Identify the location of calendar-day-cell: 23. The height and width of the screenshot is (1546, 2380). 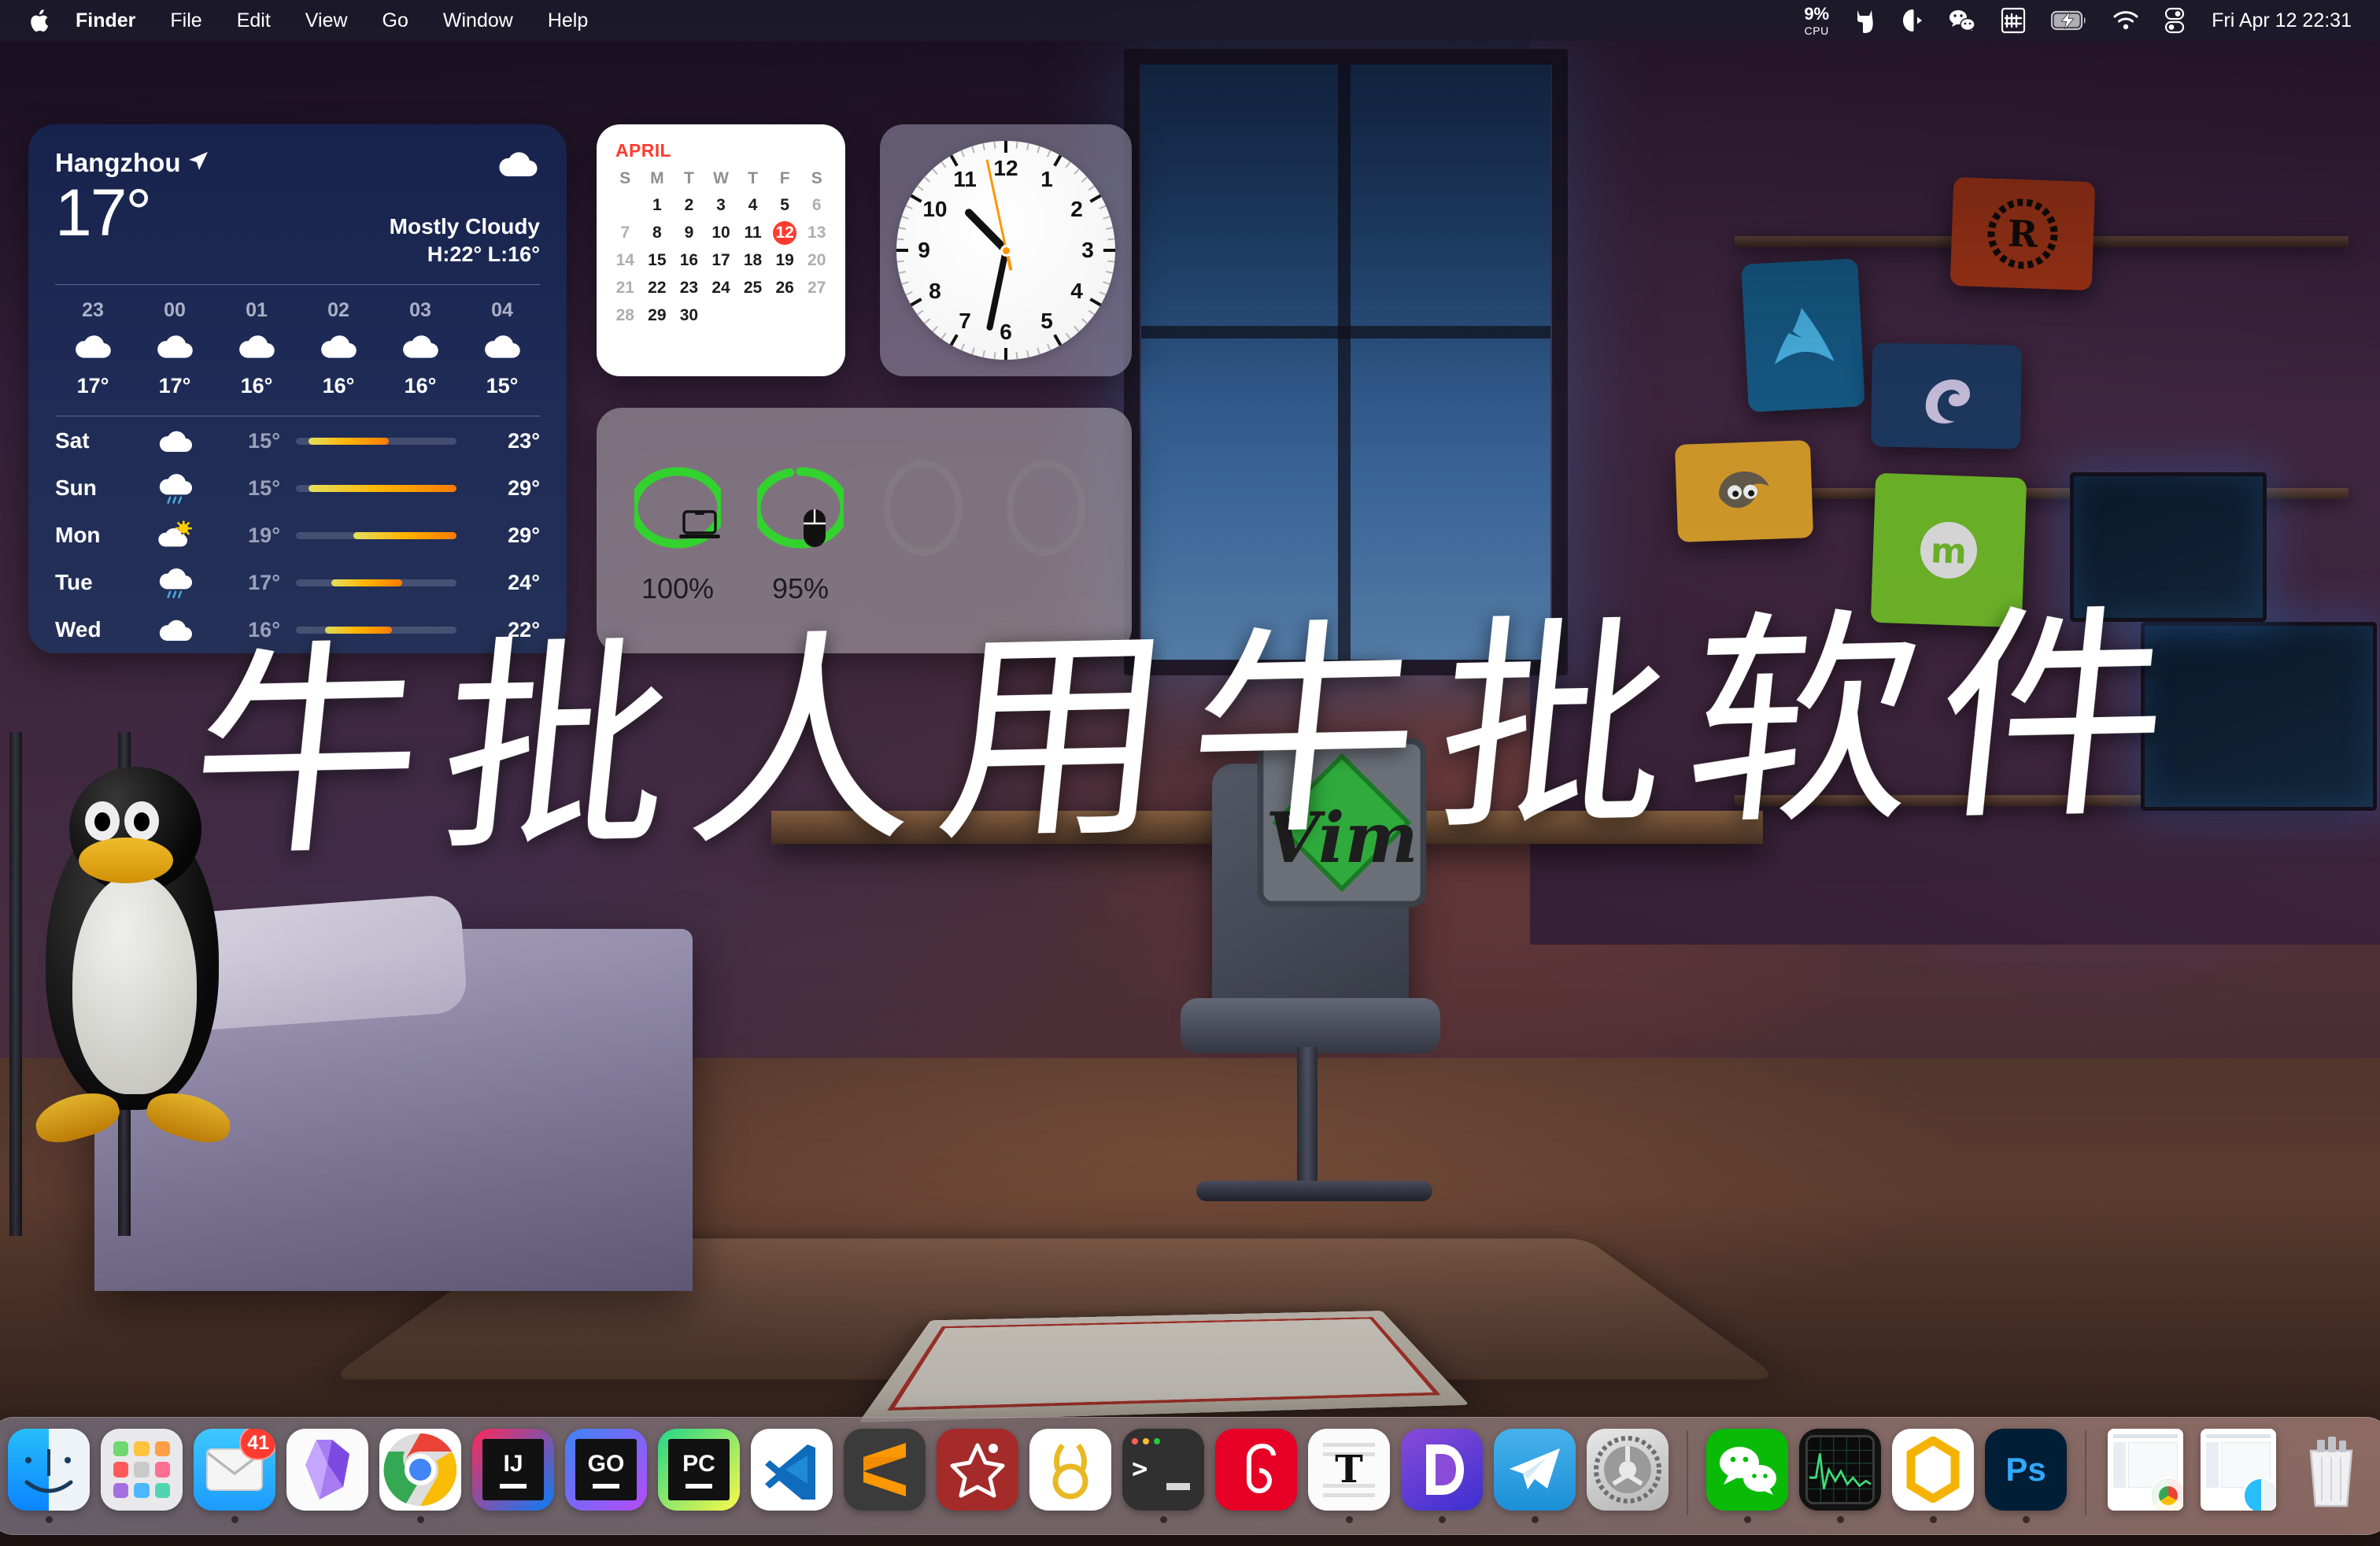
(689, 288).